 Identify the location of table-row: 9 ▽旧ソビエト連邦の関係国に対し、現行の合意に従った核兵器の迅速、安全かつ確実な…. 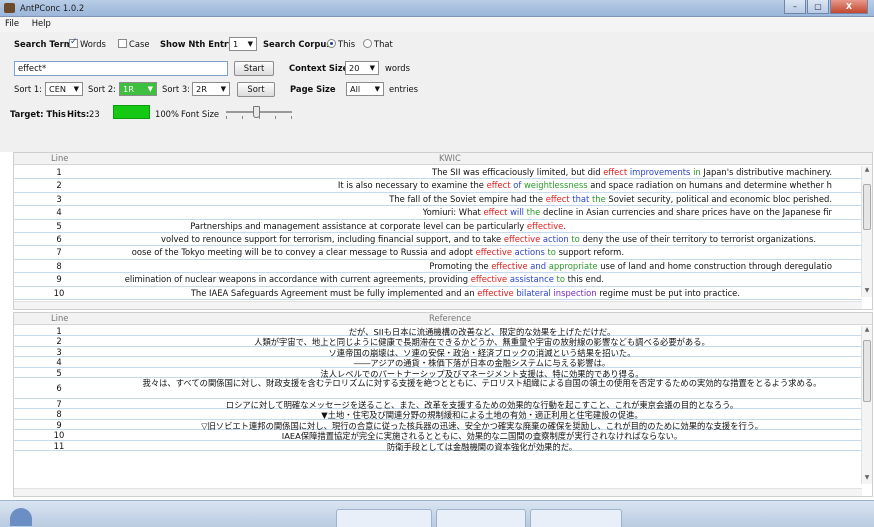
(438, 425).